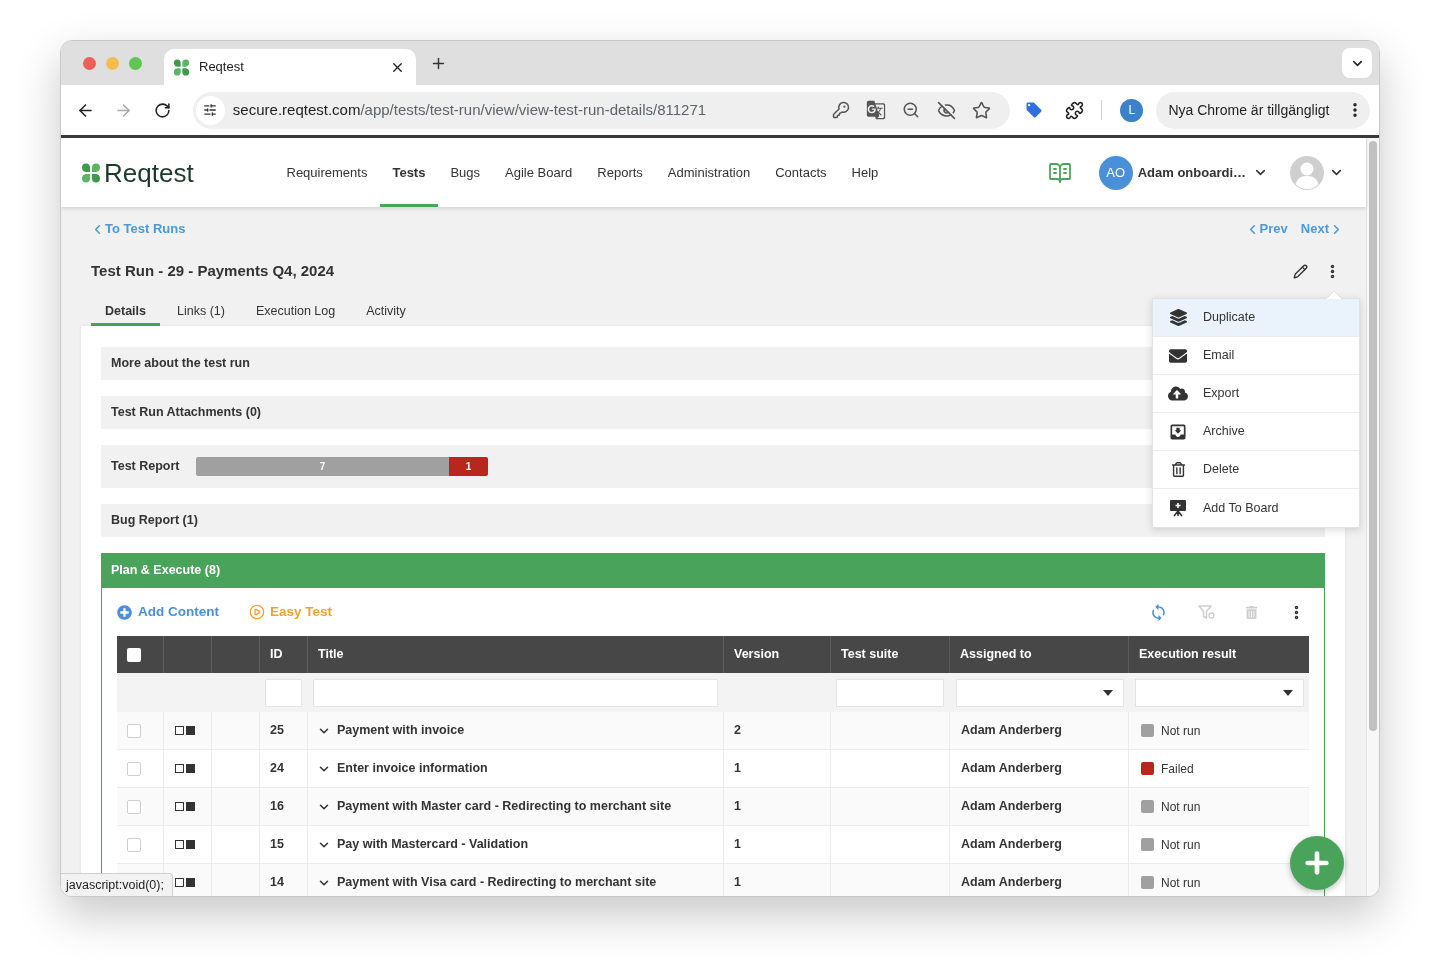 Image resolution: width=1440 pixels, height=977 pixels. I want to click on translate-icon, so click(876, 110).